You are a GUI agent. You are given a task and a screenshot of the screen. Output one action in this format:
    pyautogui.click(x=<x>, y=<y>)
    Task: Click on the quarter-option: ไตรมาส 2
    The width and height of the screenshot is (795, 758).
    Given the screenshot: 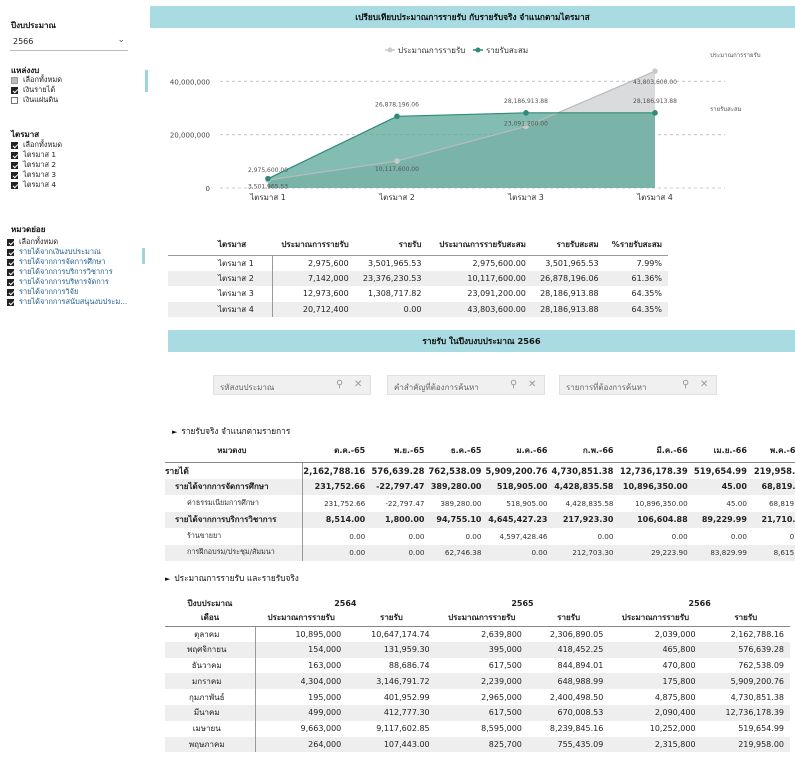 What is the action you would take?
    pyautogui.click(x=36, y=165)
    